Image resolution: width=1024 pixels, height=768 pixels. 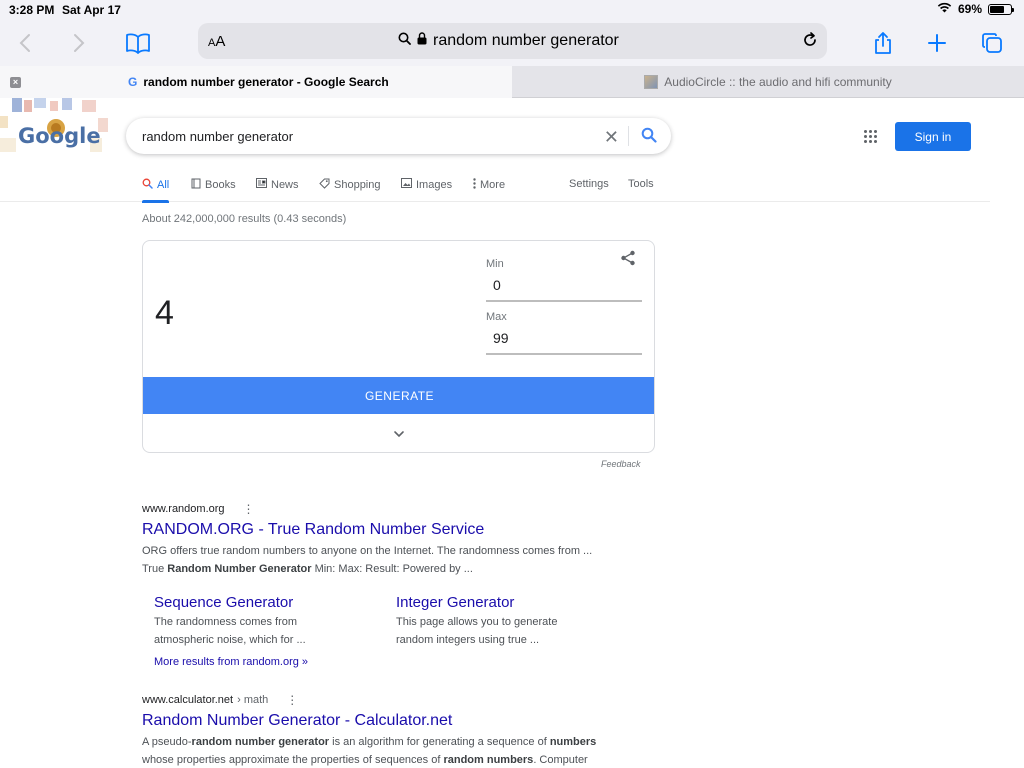 I want to click on back-button, so click(x=25, y=43).